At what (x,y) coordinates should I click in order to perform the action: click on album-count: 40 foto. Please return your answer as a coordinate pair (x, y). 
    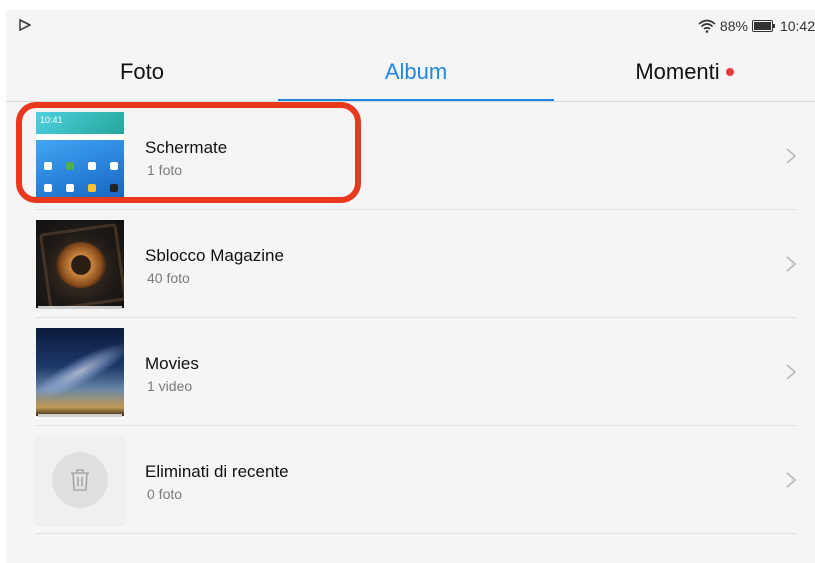
    Looking at the image, I should click on (168, 278).